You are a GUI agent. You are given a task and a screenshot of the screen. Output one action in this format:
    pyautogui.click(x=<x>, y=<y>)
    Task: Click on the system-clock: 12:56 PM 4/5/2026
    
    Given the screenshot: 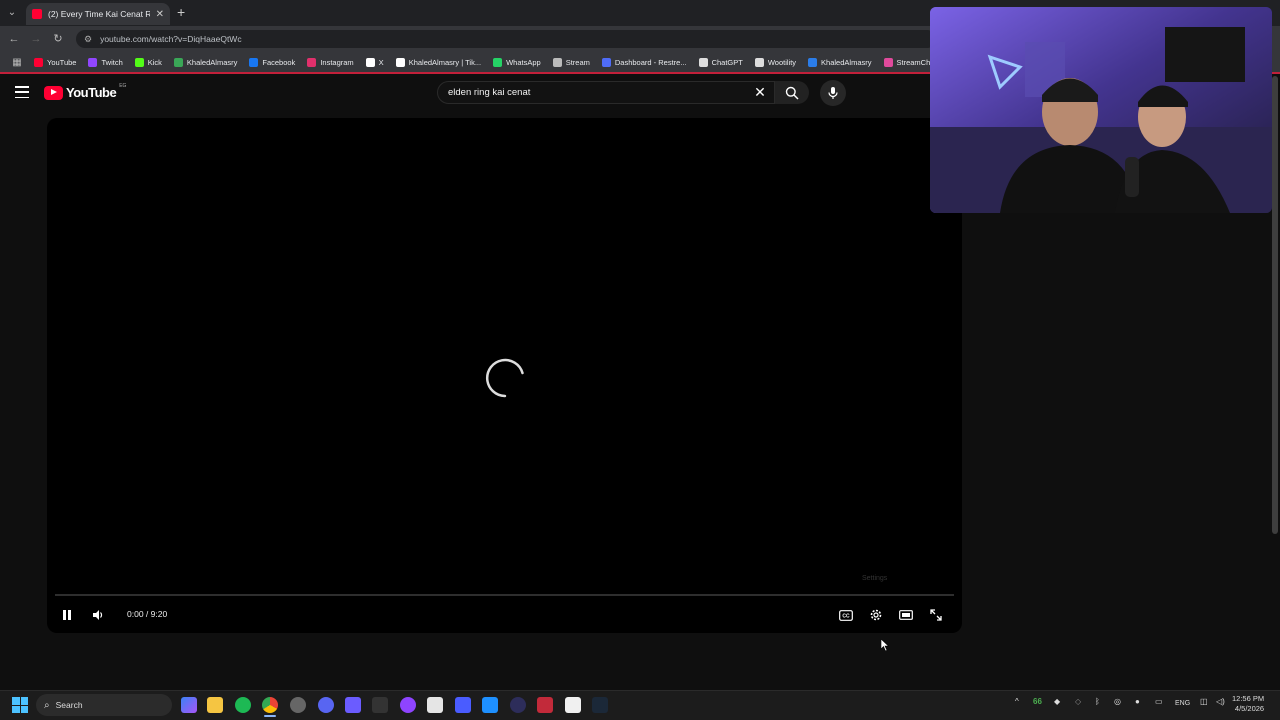 What is the action you would take?
    pyautogui.click(x=1248, y=704)
    